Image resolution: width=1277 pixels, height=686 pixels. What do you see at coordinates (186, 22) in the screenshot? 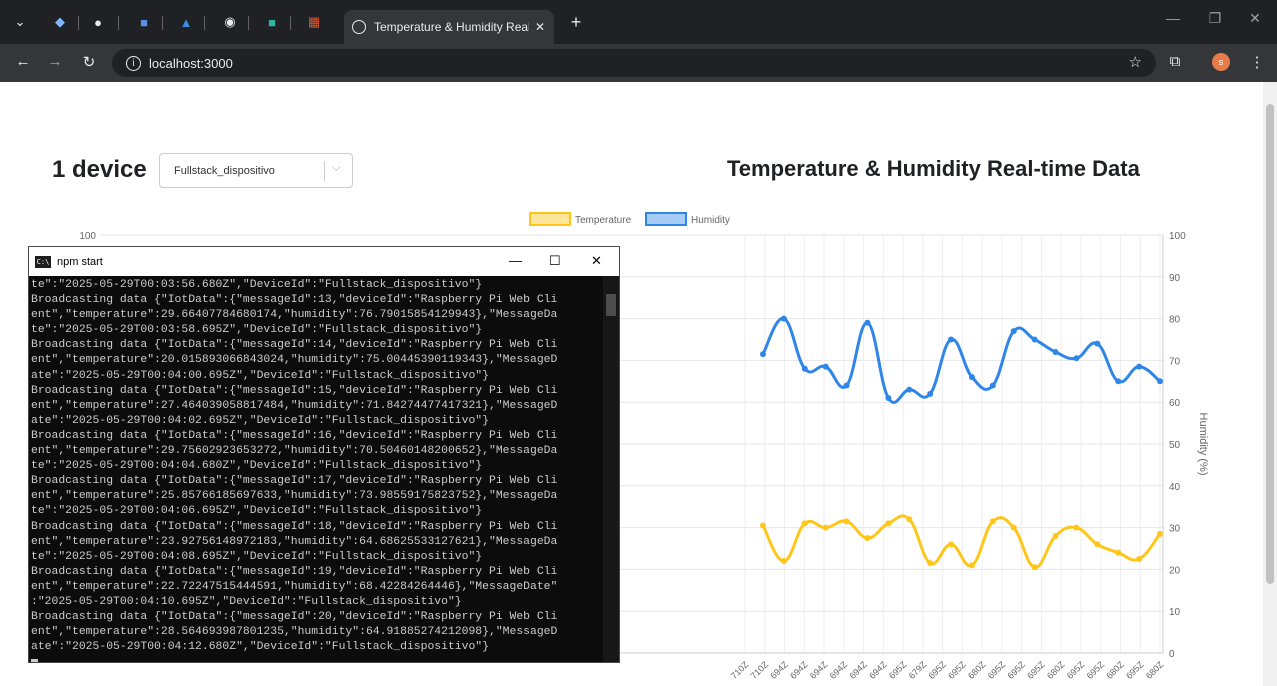
I see `azure-icon: ▲` at bounding box center [186, 22].